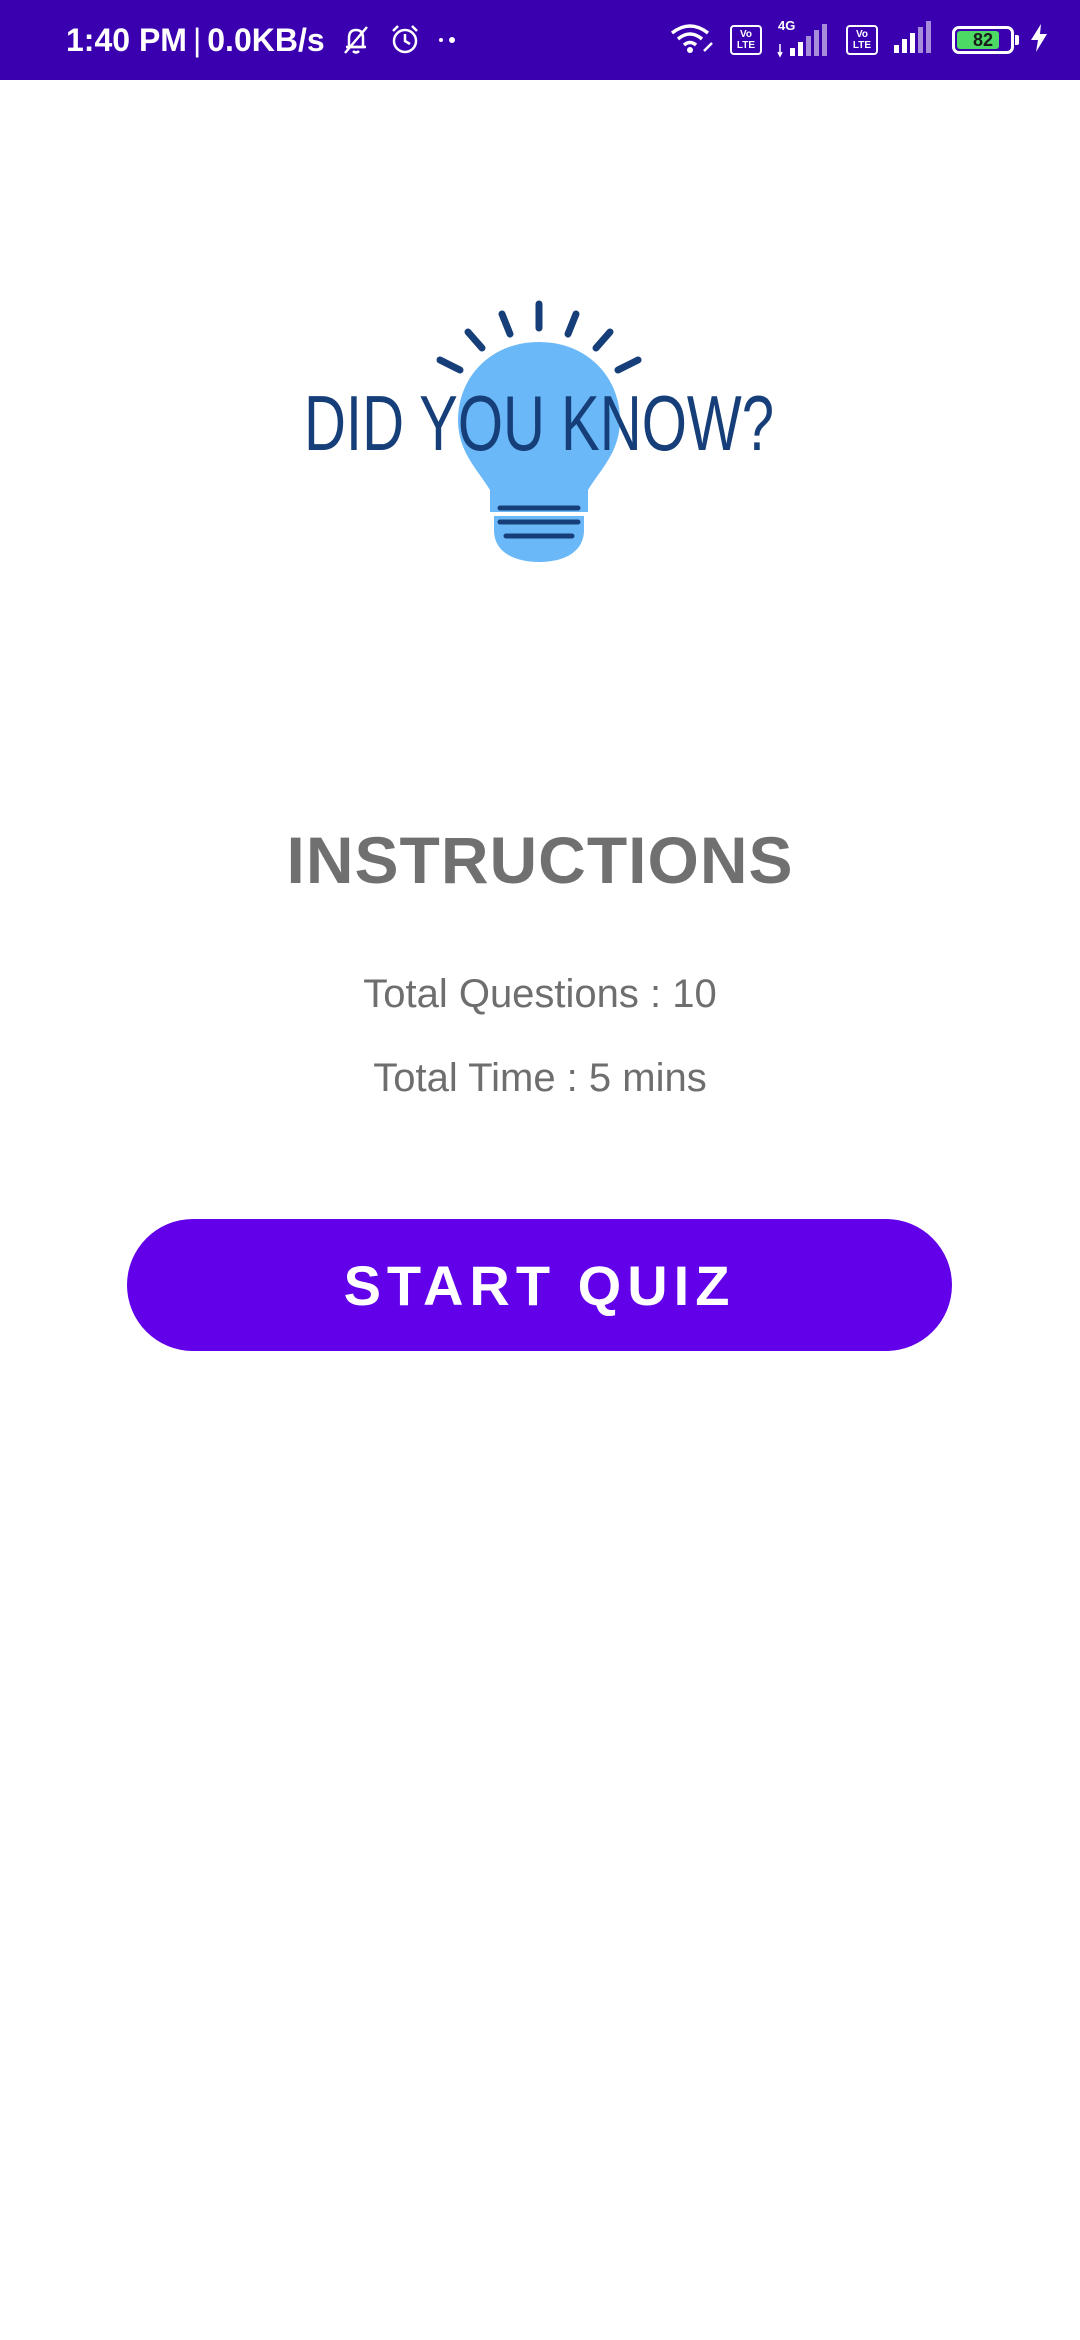 This screenshot has width=1080, height=2340. I want to click on total-questions-text: Total Questions : 10, so click(540, 994).